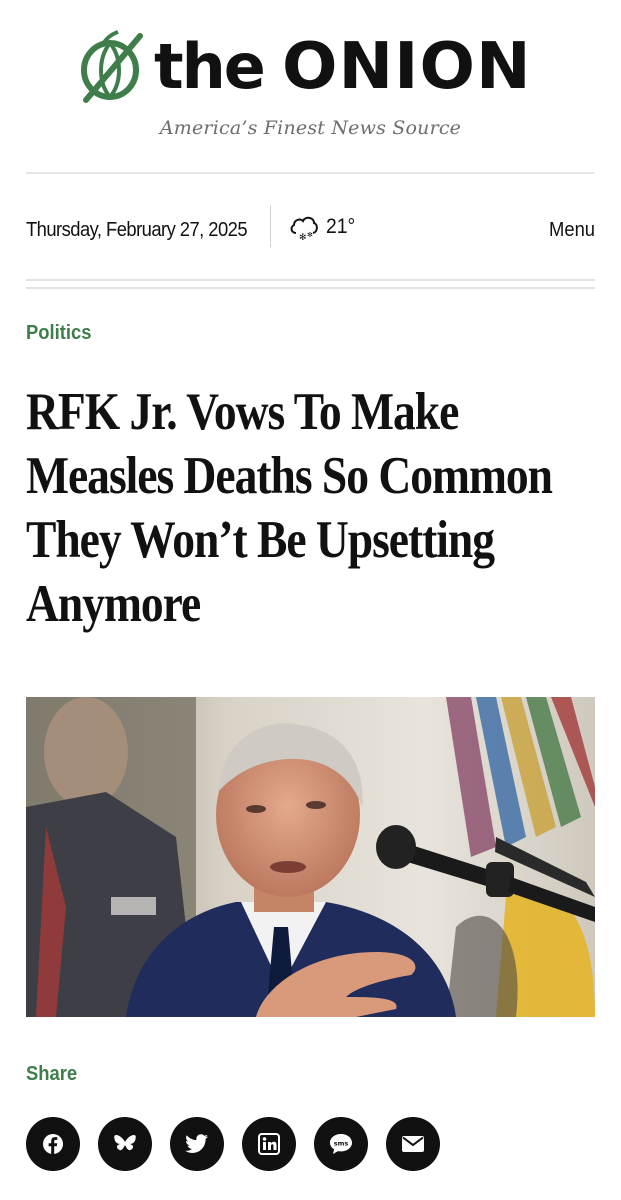  Describe the element at coordinates (52, 1074) in the screenshot. I see `share-label: Share` at that location.